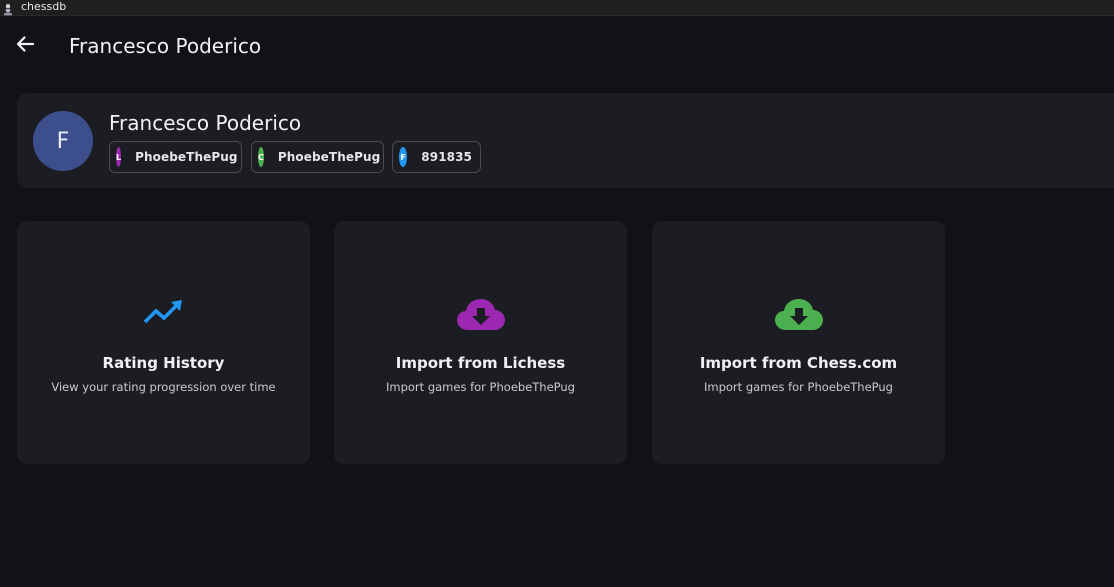  I want to click on trending-up-icon, so click(164, 314).